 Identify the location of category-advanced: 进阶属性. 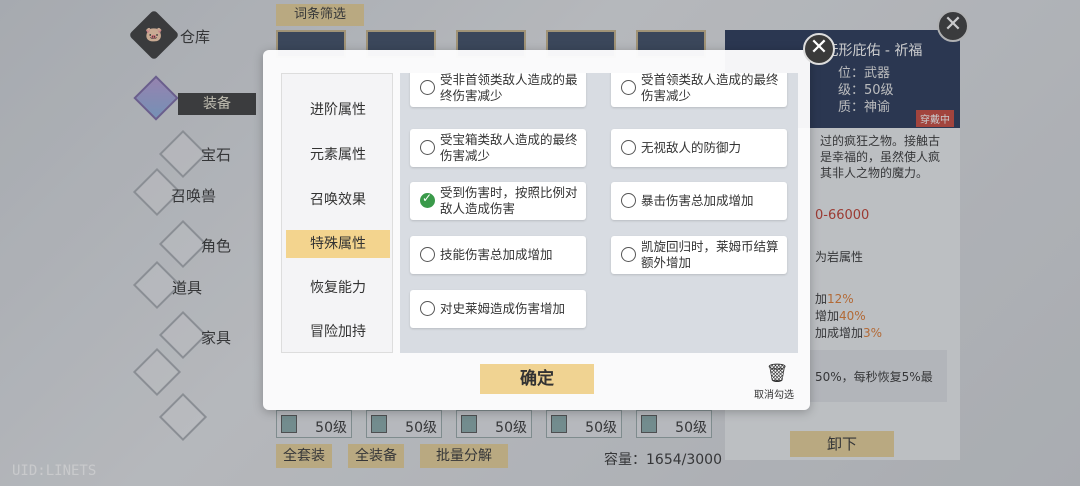
(337, 110).